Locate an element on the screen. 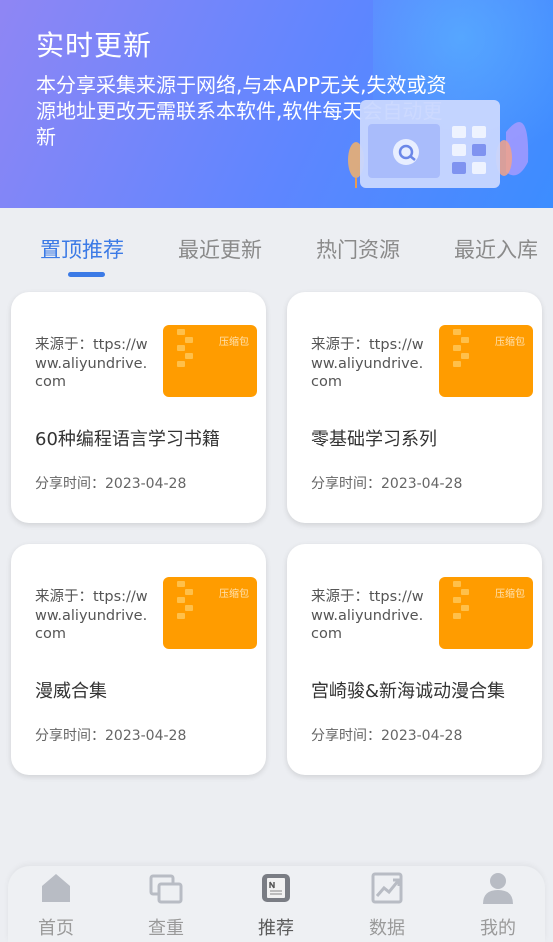  tab-top-recommend: 置顶推荐 is located at coordinates (82, 249).